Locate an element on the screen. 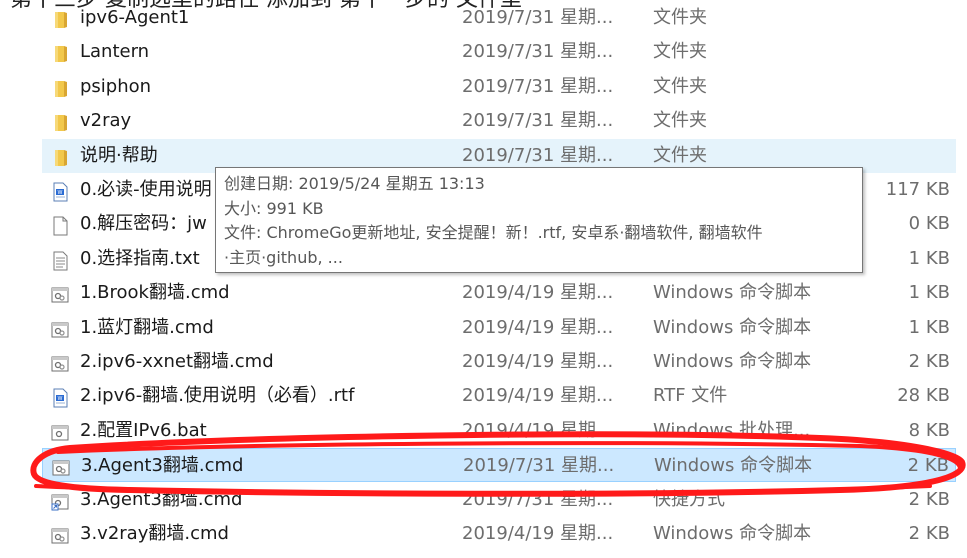  file-size: 28 KB is located at coordinates (923, 396).